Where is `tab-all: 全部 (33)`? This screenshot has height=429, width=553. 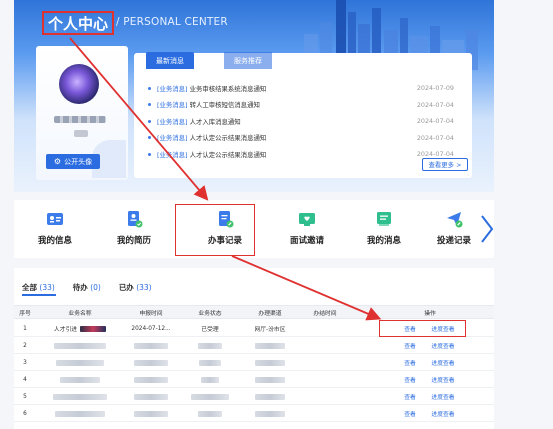 tab-all: 全部 (33) is located at coordinates (38, 287).